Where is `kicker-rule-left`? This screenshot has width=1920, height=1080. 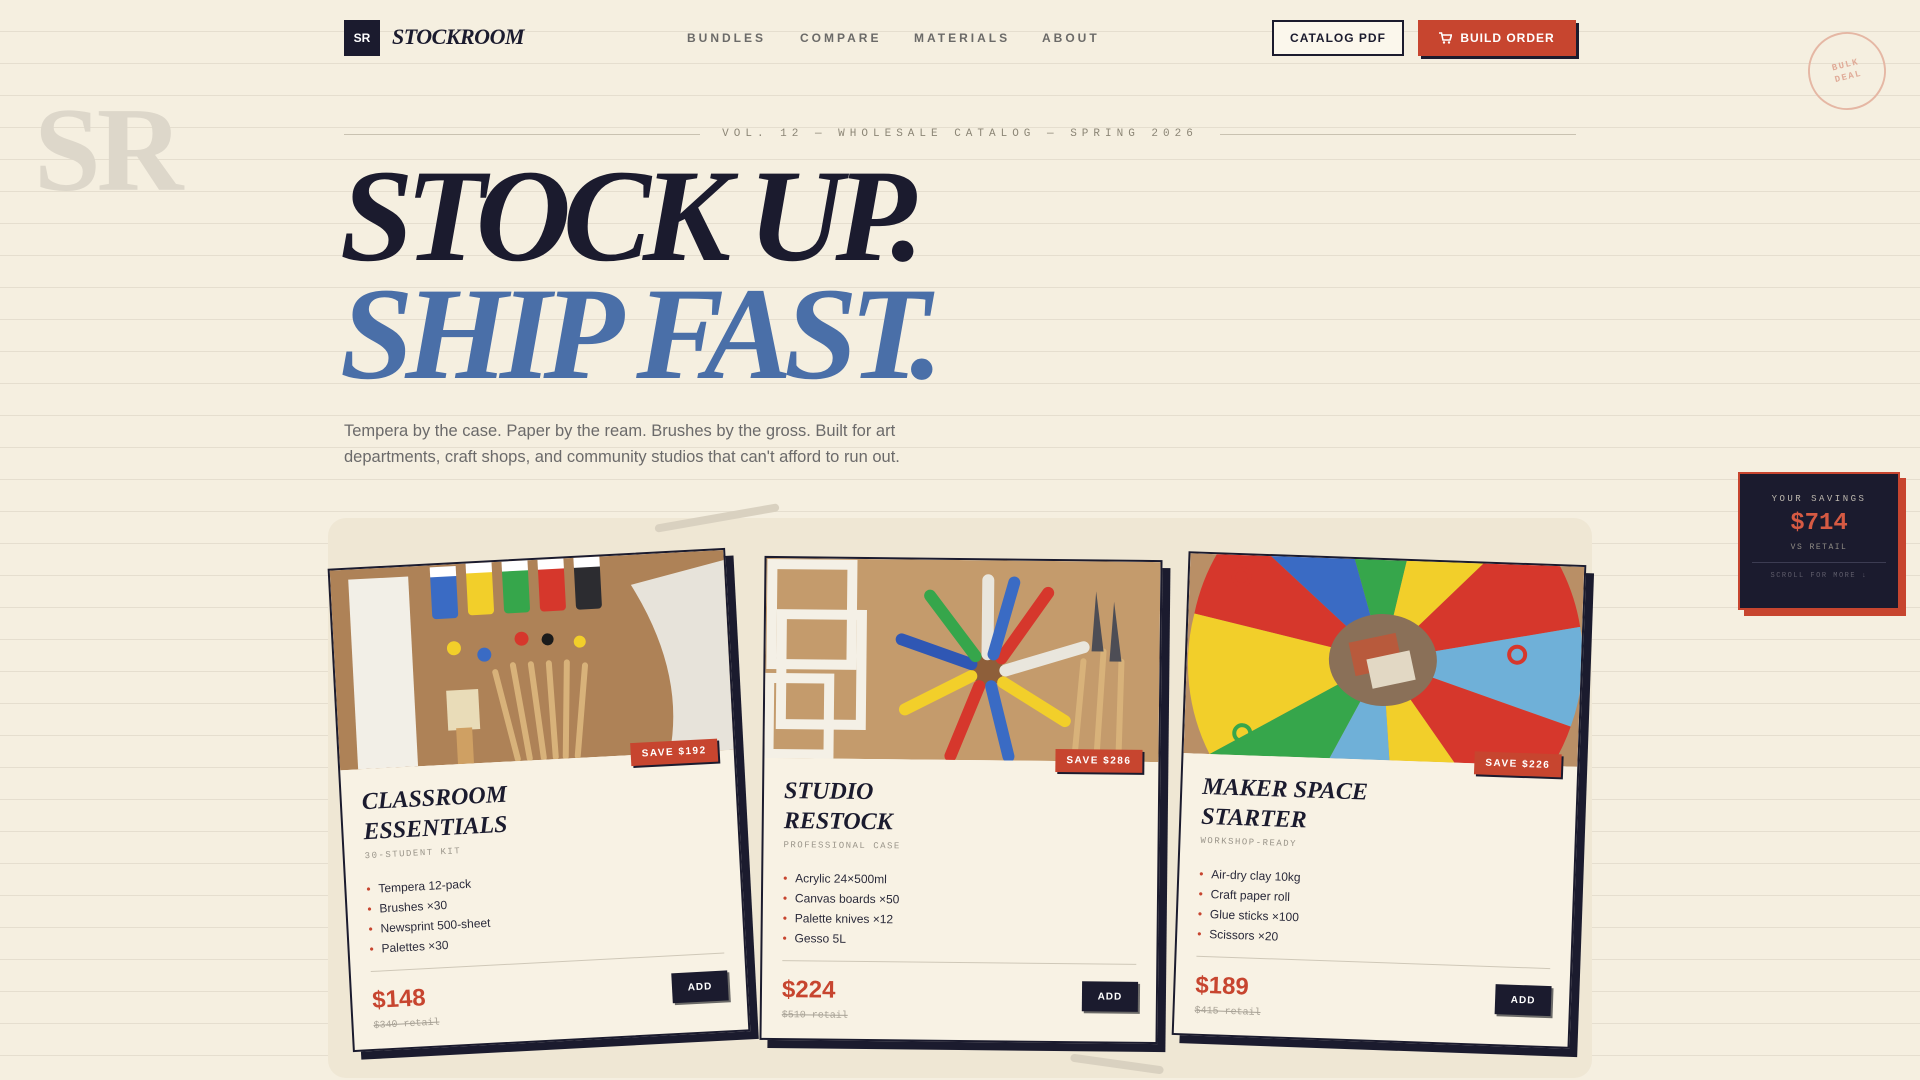 kicker-rule-left is located at coordinates (531, 134).